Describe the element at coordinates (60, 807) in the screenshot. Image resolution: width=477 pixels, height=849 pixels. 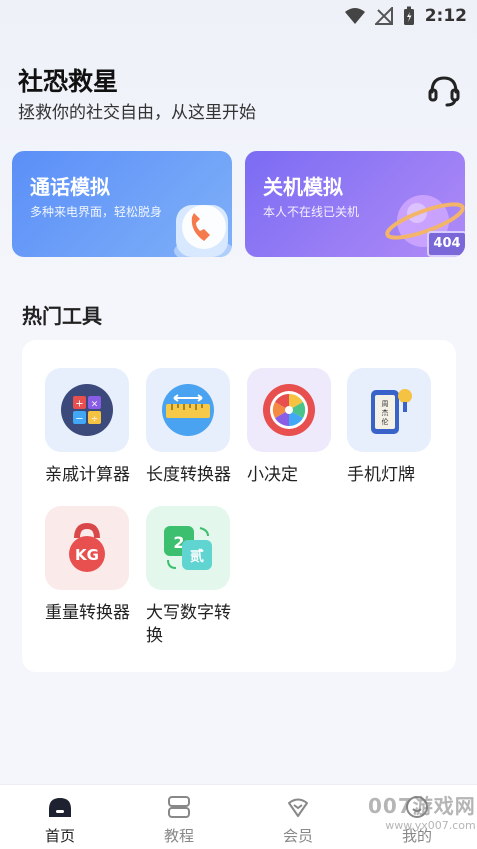
I see `home-icon` at that location.